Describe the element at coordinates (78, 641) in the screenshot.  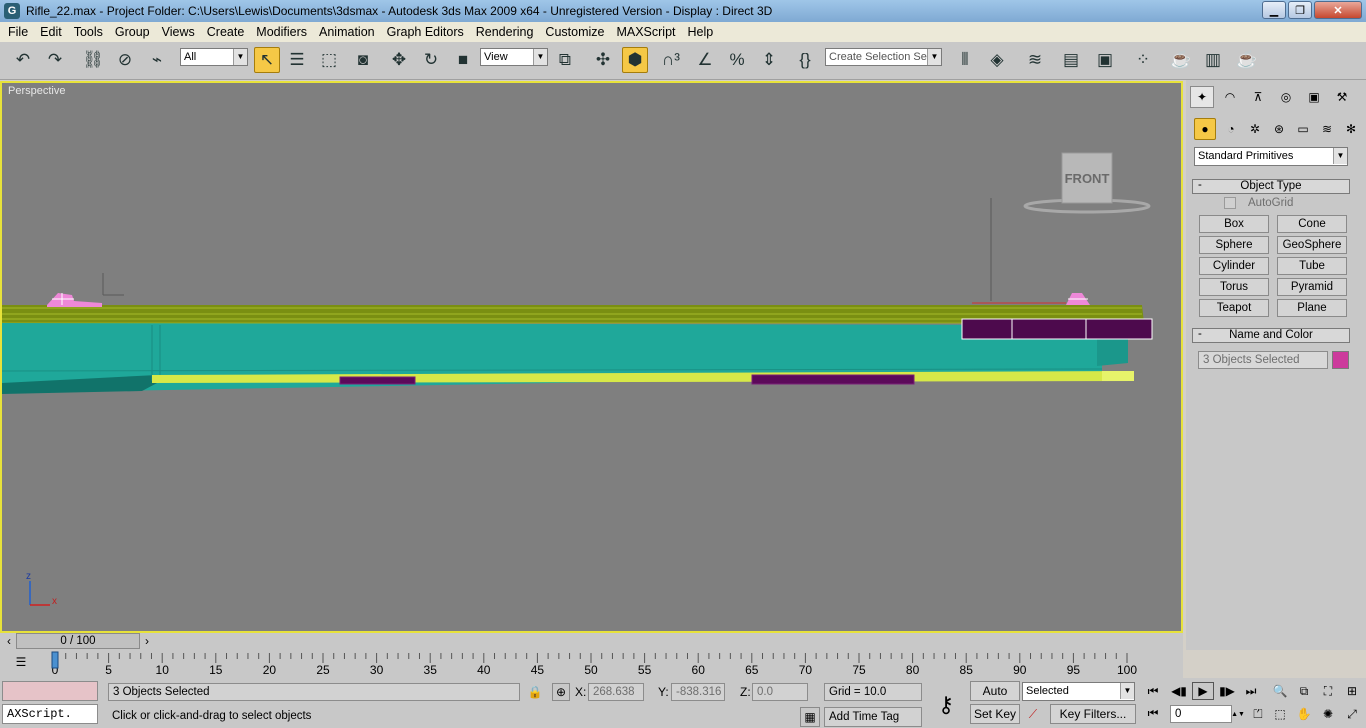
I see `time-slider: 0 / 100` at that location.